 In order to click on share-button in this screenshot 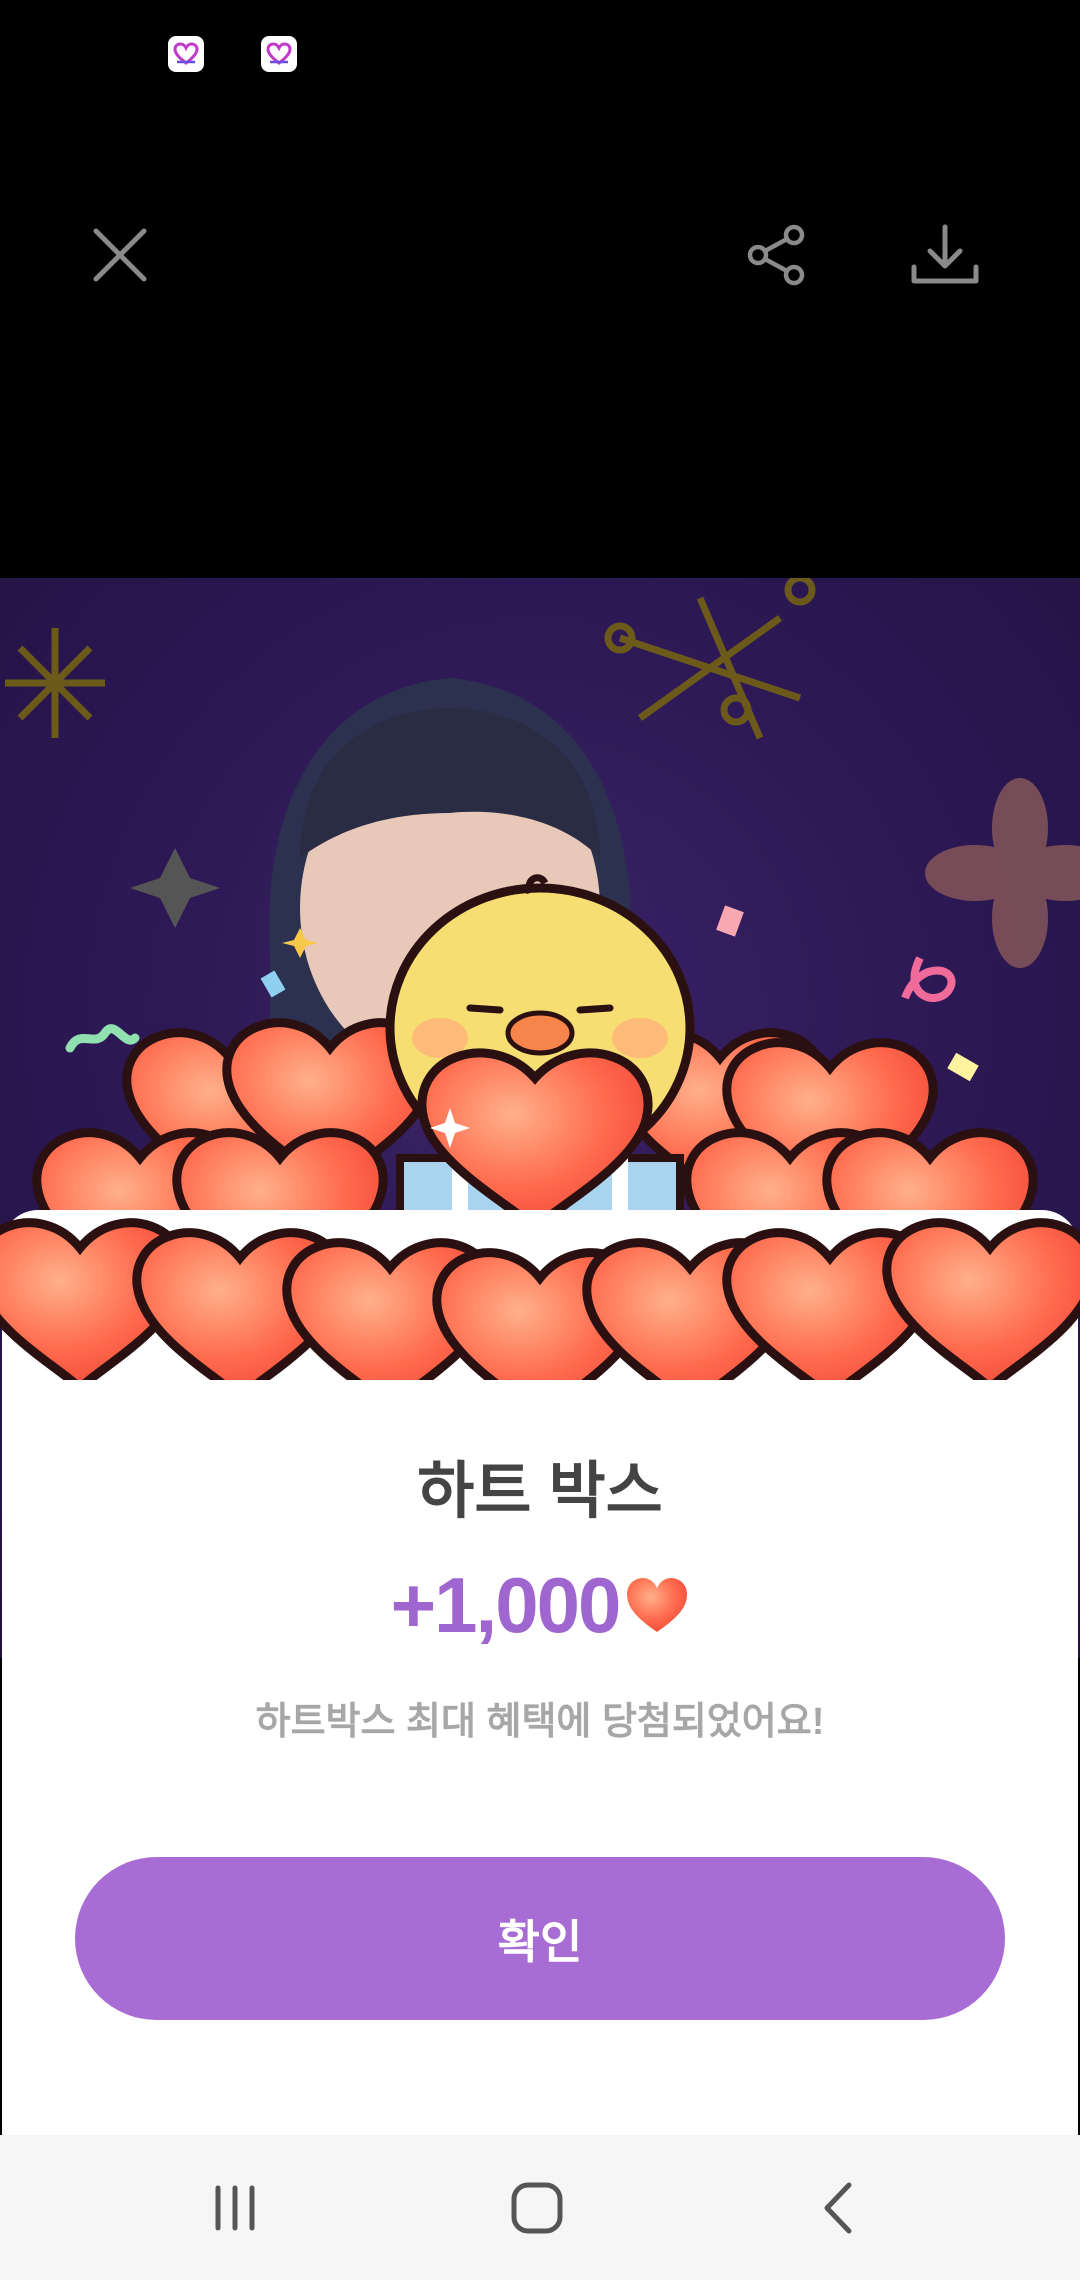, I will do `click(776, 255)`.